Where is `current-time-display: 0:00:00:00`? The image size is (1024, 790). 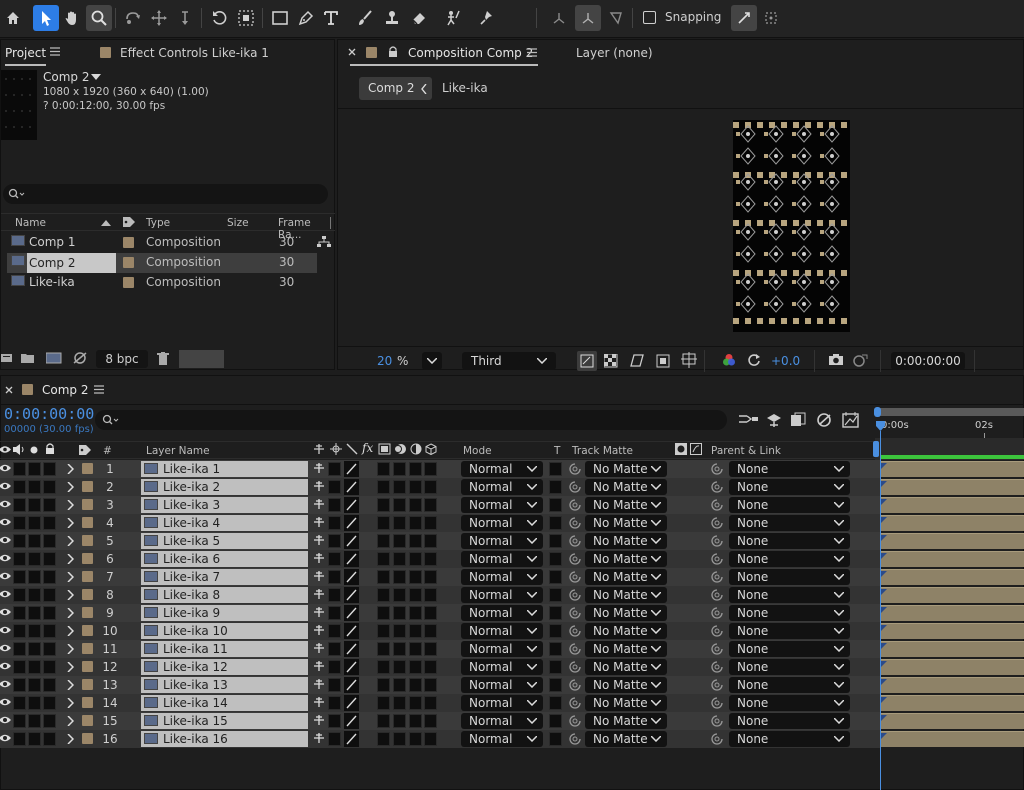 current-time-display: 0:00:00:00 is located at coordinates (49, 414).